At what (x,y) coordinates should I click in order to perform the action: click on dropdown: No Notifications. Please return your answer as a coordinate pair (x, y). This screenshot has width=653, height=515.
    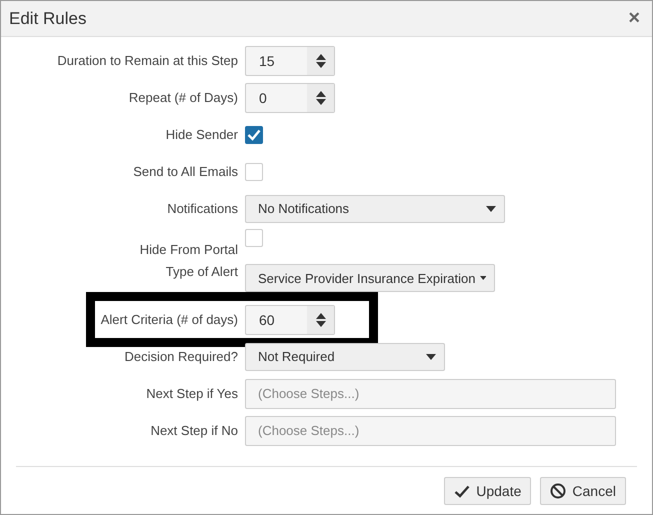
    Looking at the image, I should click on (375, 208).